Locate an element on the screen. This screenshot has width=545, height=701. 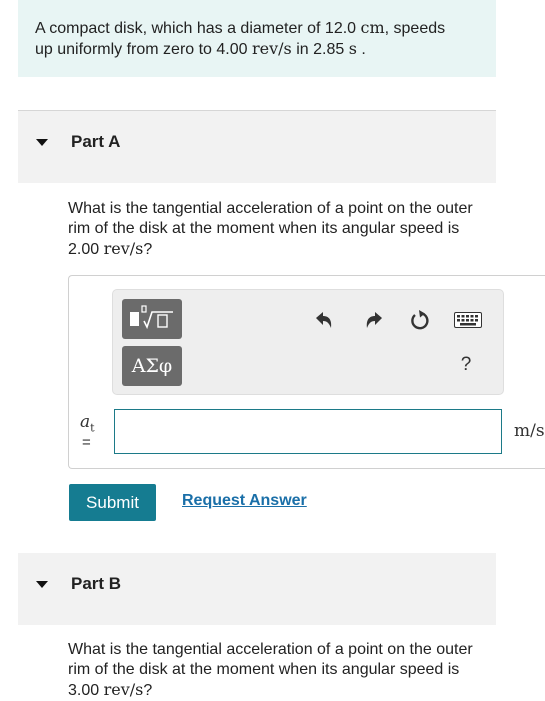
reset-button is located at coordinates (420, 320).